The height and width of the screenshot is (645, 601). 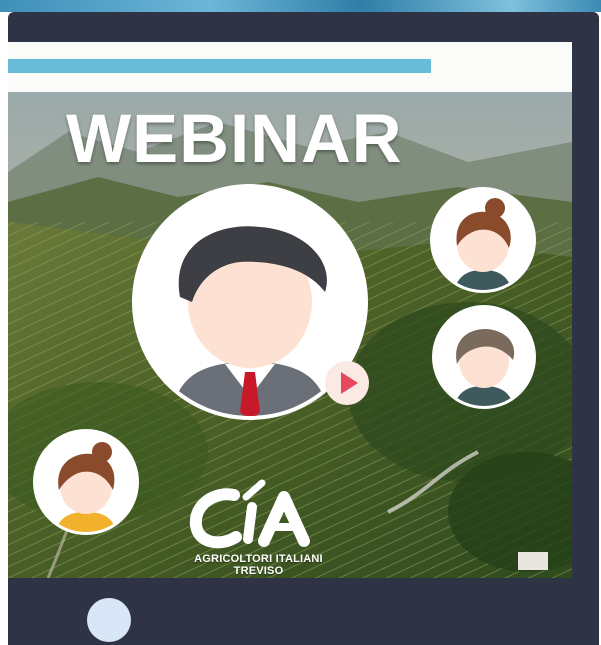 What do you see at coordinates (109, 620) in the screenshot?
I see `home-button-indicator` at bounding box center [109, 620].